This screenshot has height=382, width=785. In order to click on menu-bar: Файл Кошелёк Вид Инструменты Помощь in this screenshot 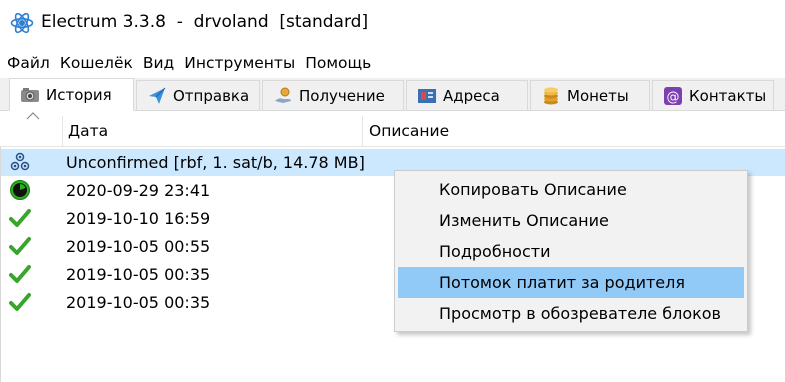, I will do `click(188, 63)`.